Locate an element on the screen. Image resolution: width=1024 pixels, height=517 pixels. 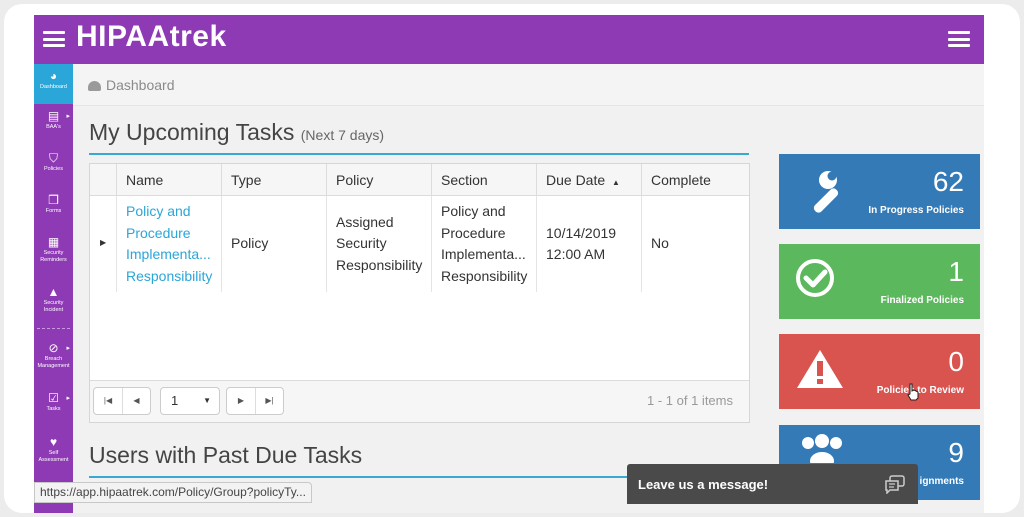
warning-icon: ▲ is located at coordinates (53, 292).